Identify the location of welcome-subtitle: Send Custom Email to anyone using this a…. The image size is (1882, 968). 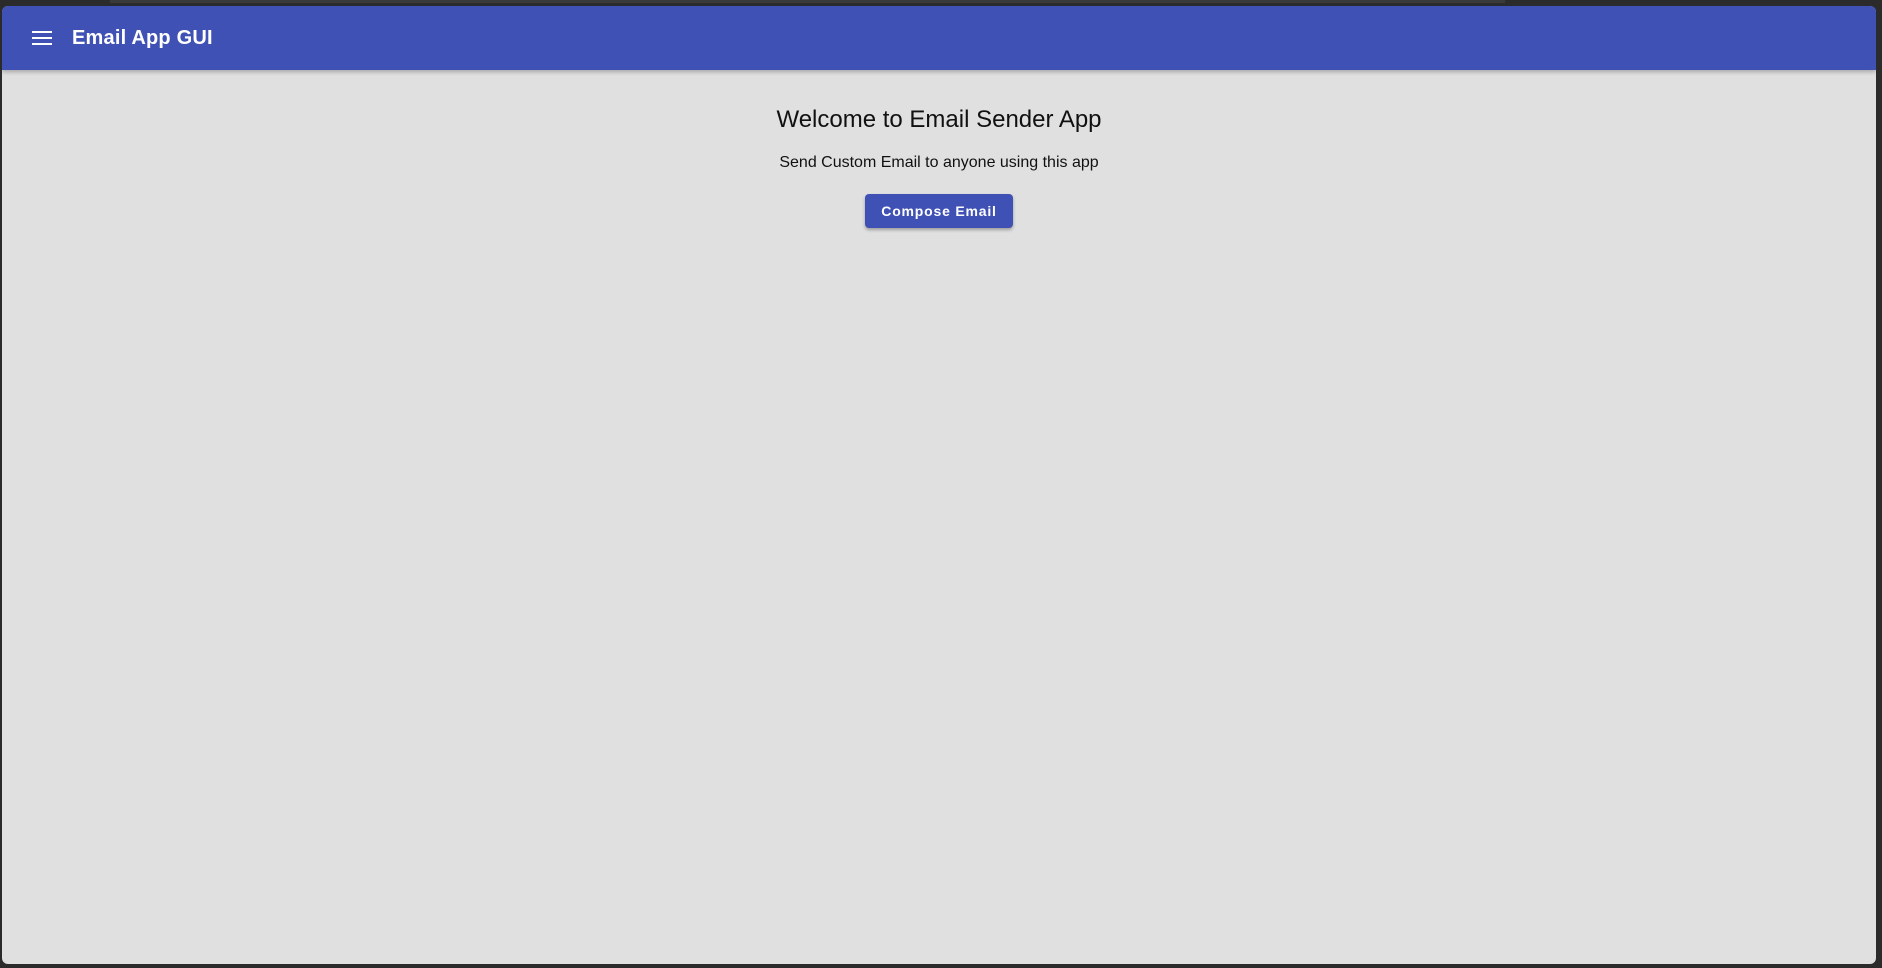
(939, 162).